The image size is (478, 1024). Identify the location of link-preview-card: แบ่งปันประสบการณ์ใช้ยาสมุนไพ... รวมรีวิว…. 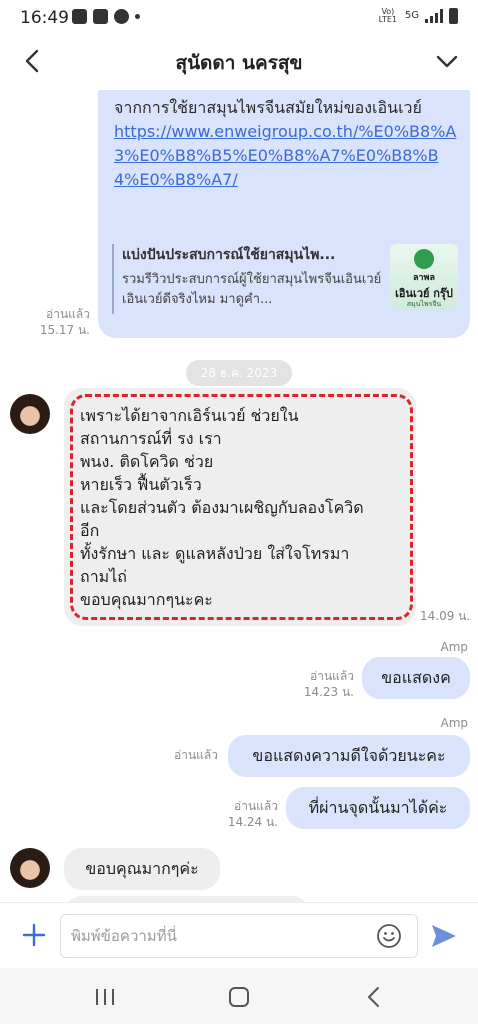
(285, 279).